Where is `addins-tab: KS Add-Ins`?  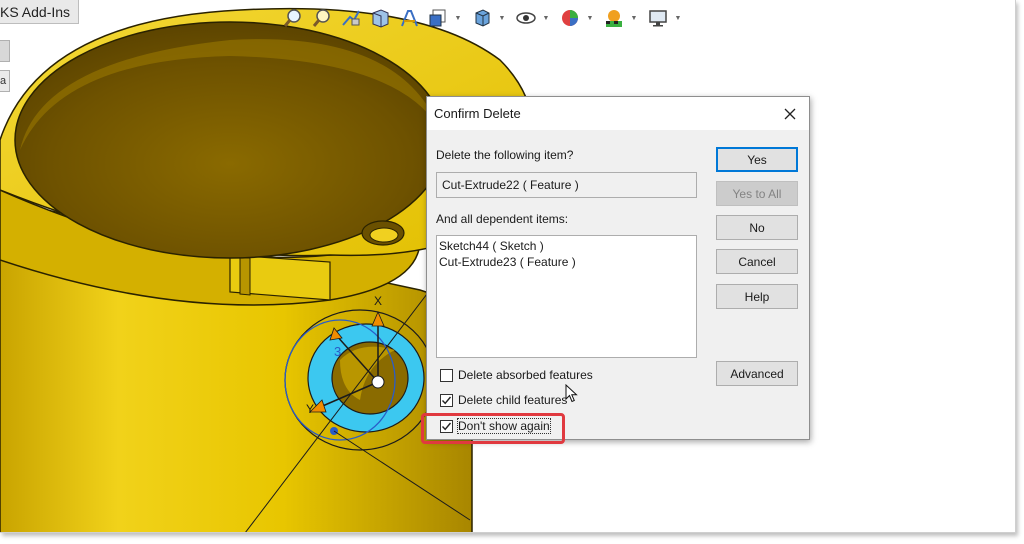
addins-tab: KS Add-Ins is located at coordinates (40, 12).